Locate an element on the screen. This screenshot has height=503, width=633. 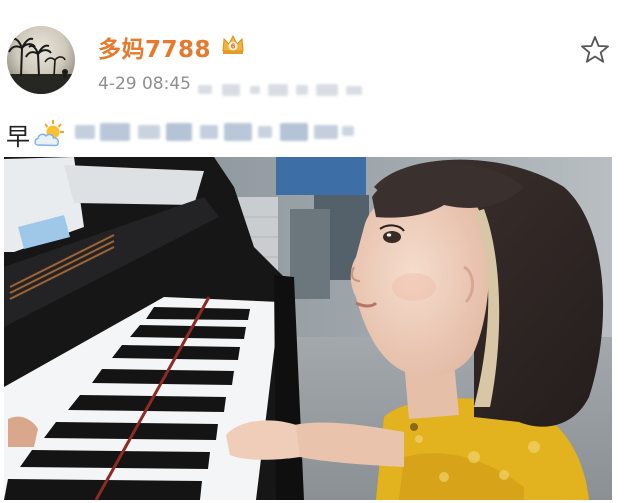
avatar is located at coordinates (41, 60).